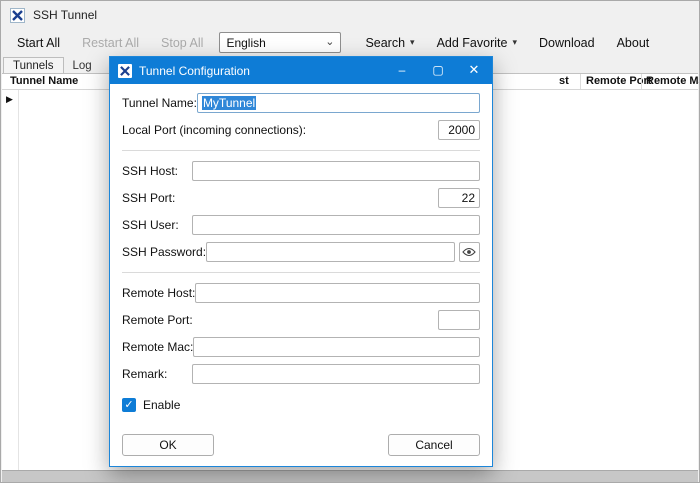 This screenshot has height=483, width=700. Describe the element at coordinates (337, 293) in the screenshot. I see `remote-host-input` at that location.